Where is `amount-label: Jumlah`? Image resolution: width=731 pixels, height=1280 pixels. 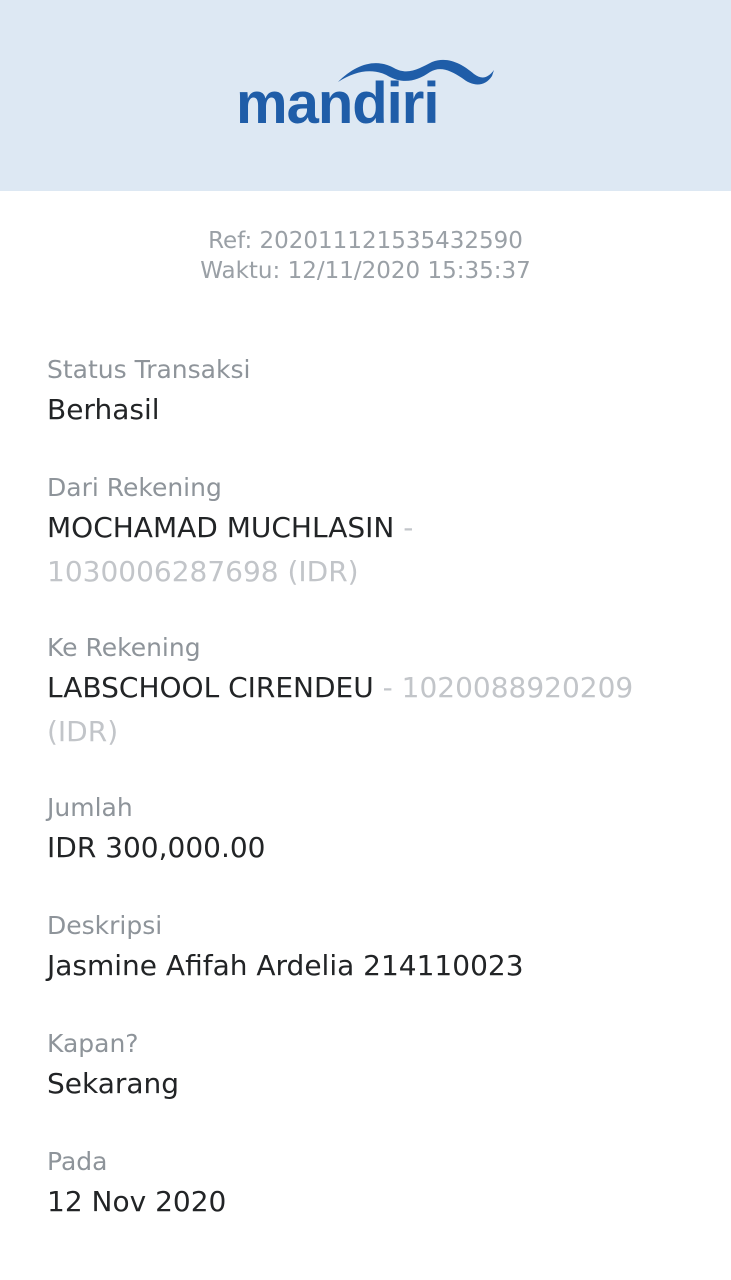 amount-label: Jumlah is located at coordinates (90, 807).